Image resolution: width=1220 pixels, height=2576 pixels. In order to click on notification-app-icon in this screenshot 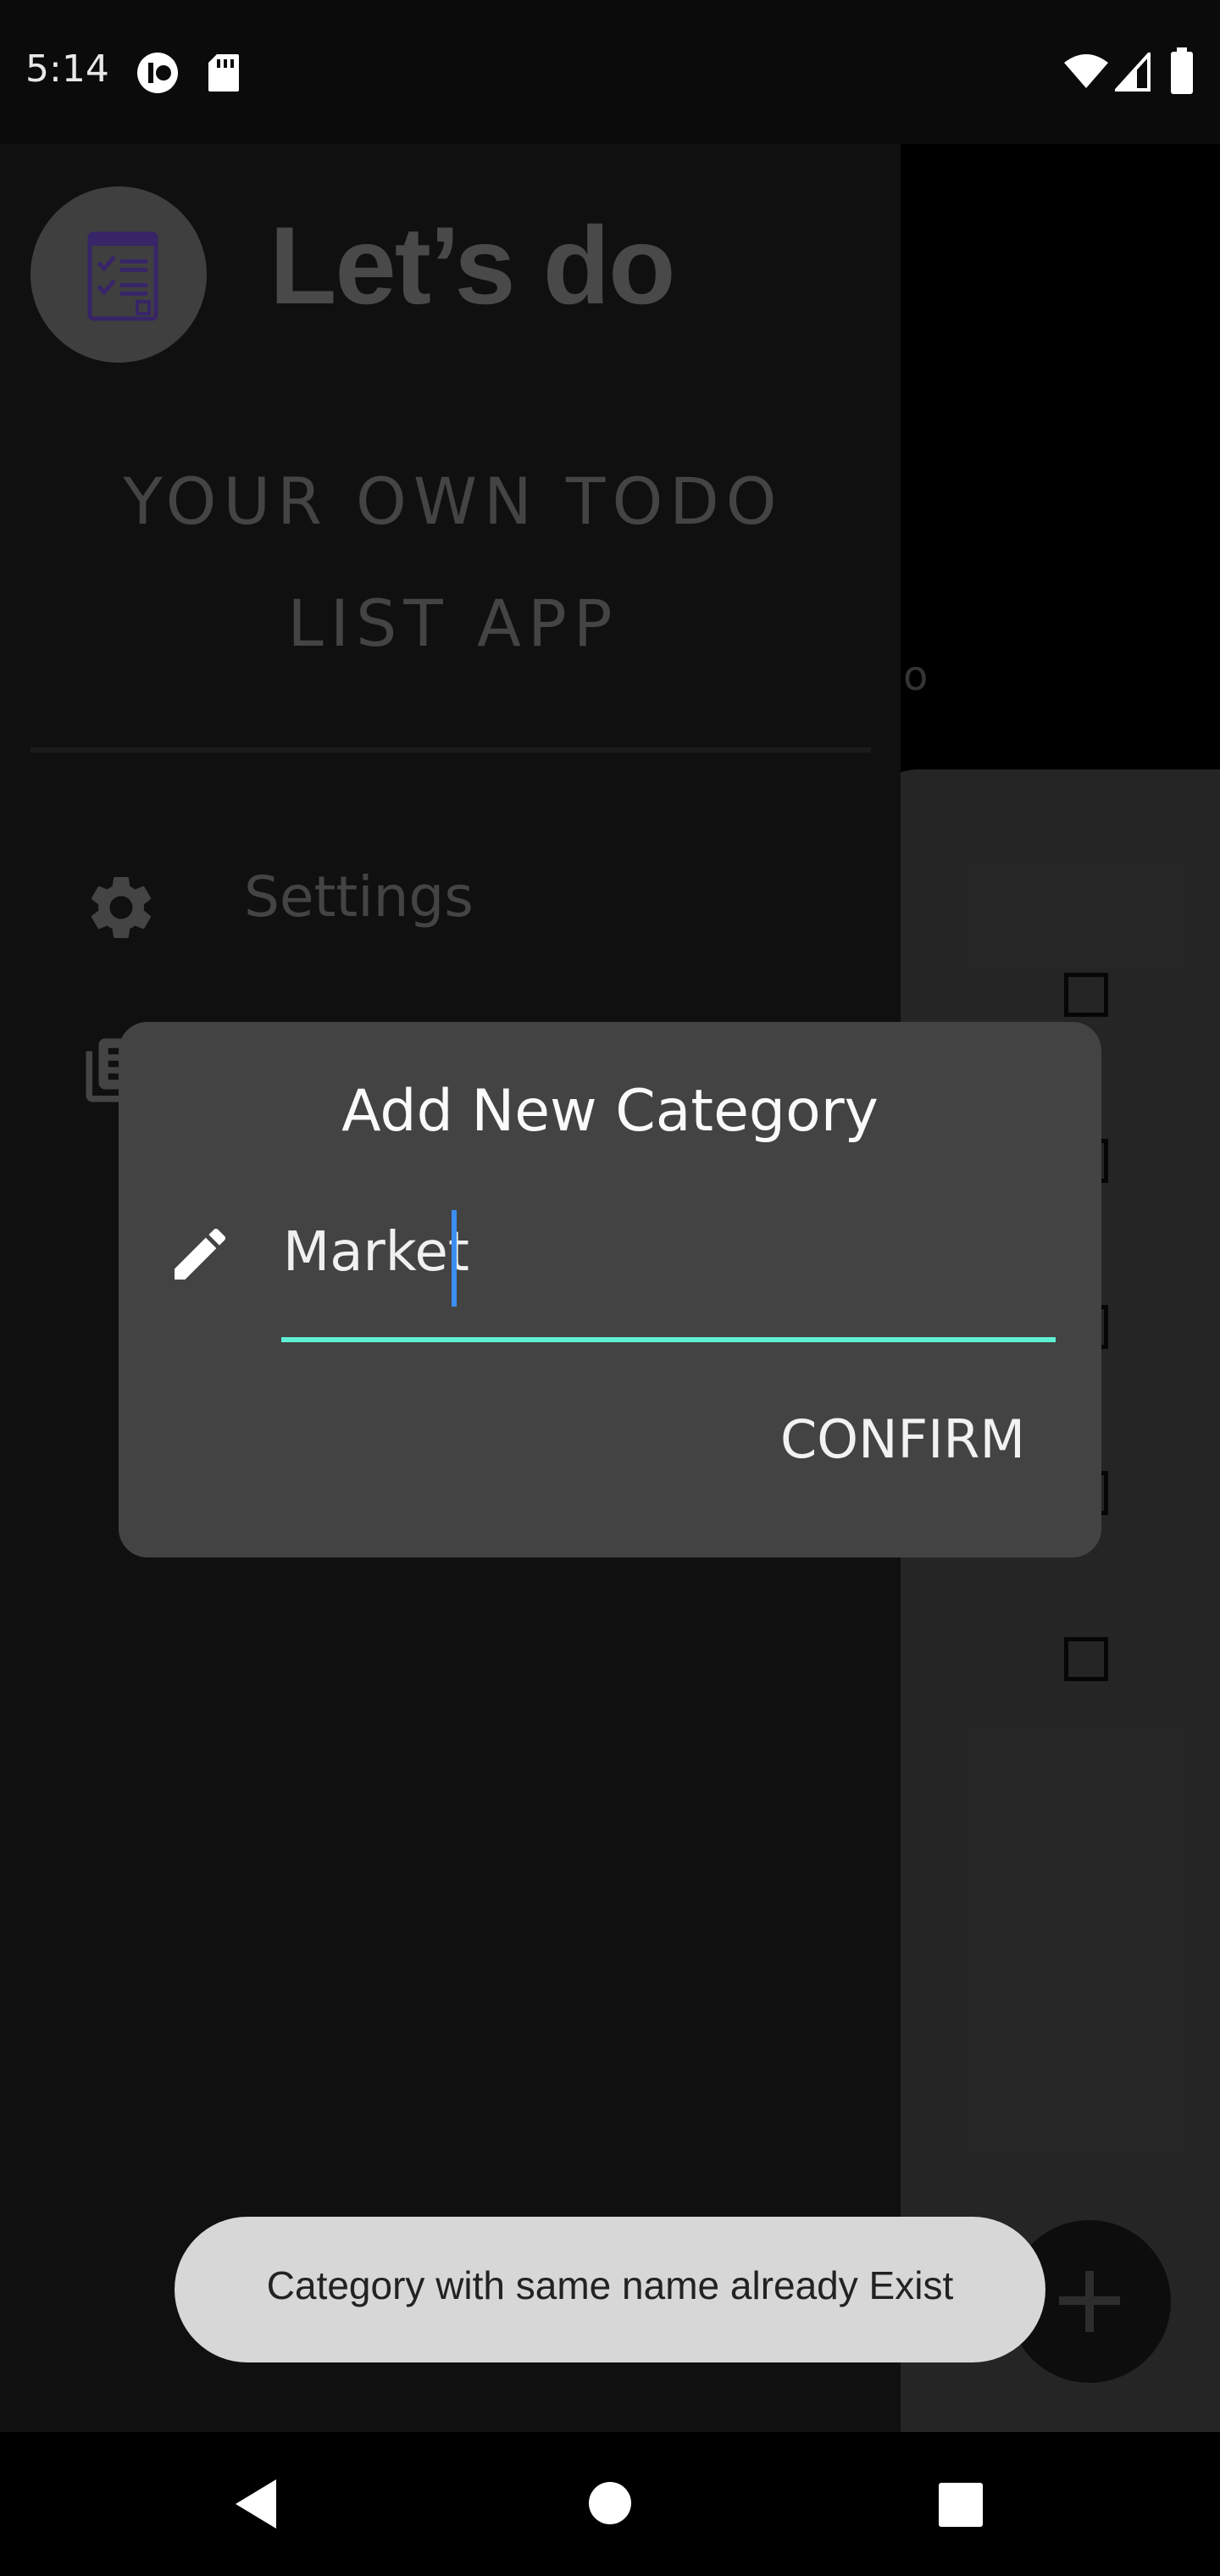, I will do `click(157, 73)`.